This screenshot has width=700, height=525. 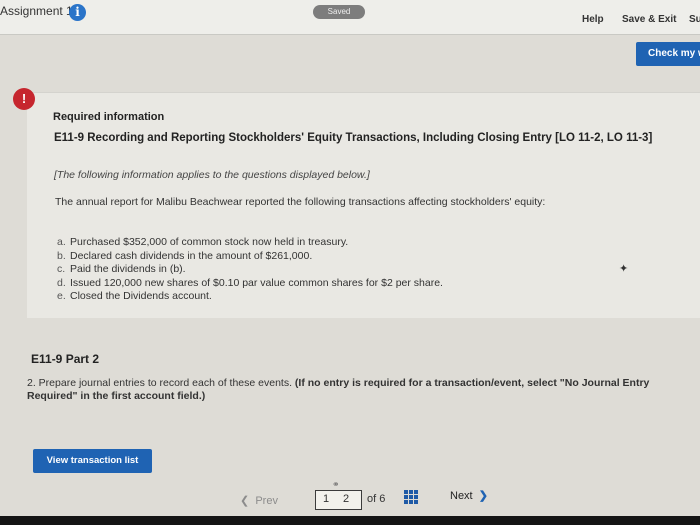 I want to click on chevron-left-icon: ❮, so click(x=248, y=501).